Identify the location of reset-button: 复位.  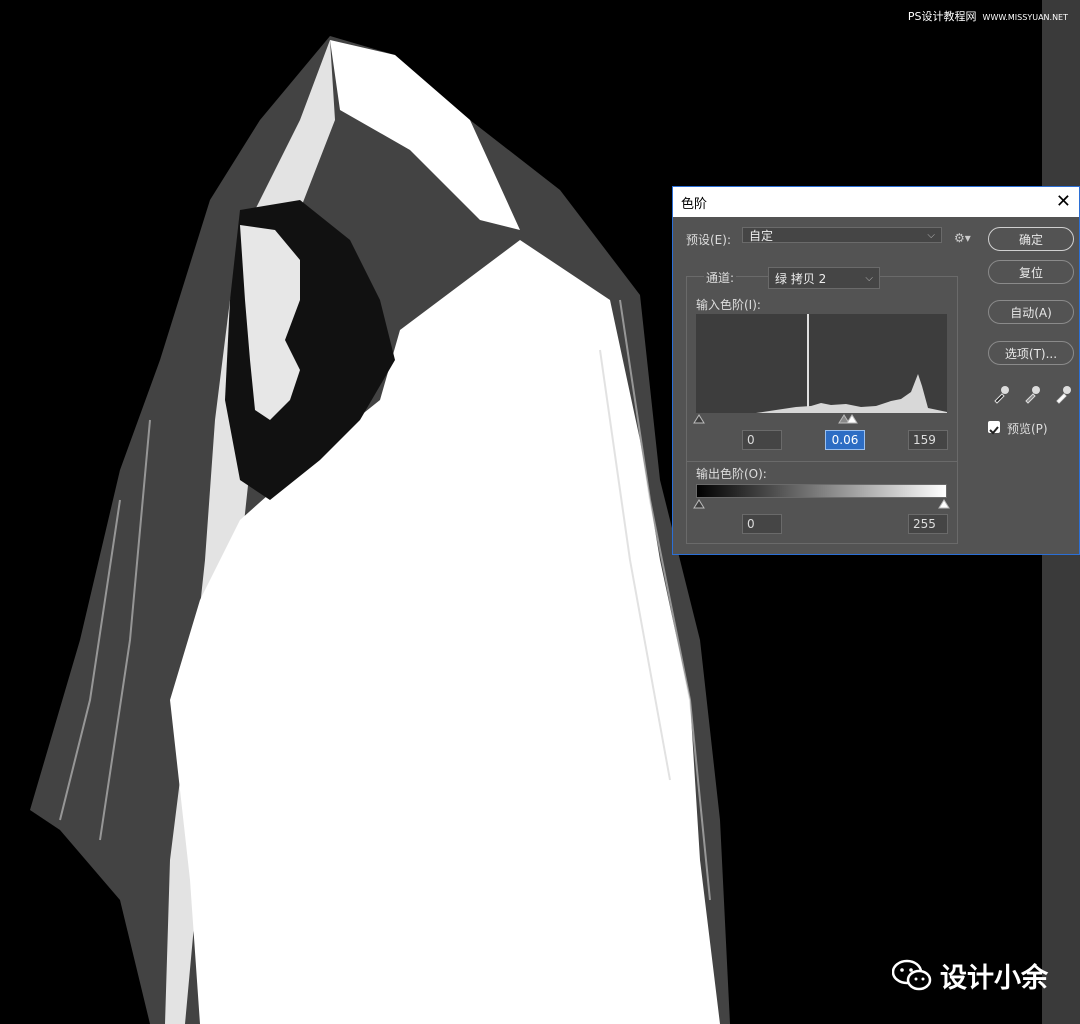
(1031, 272).